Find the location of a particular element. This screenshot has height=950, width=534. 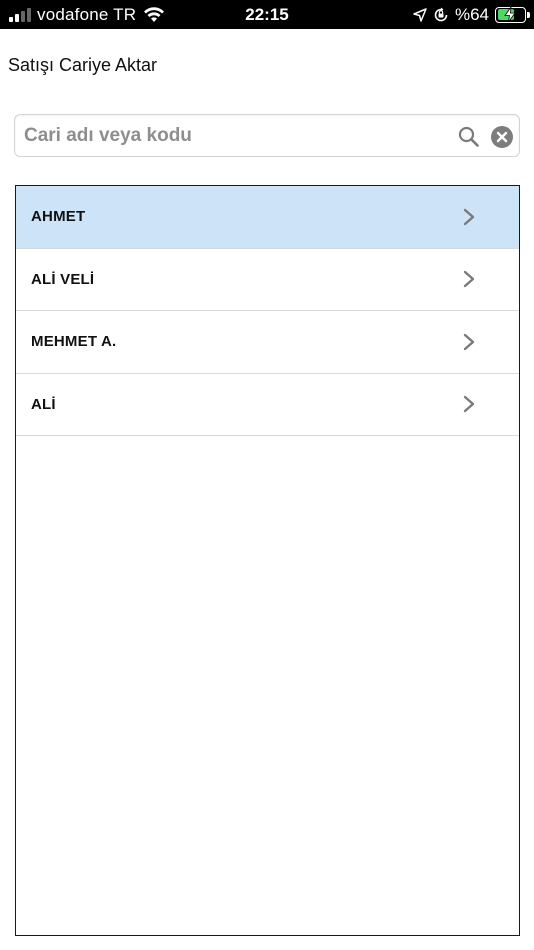

status-bar-right: %64 is located at coordinates (471, 14).